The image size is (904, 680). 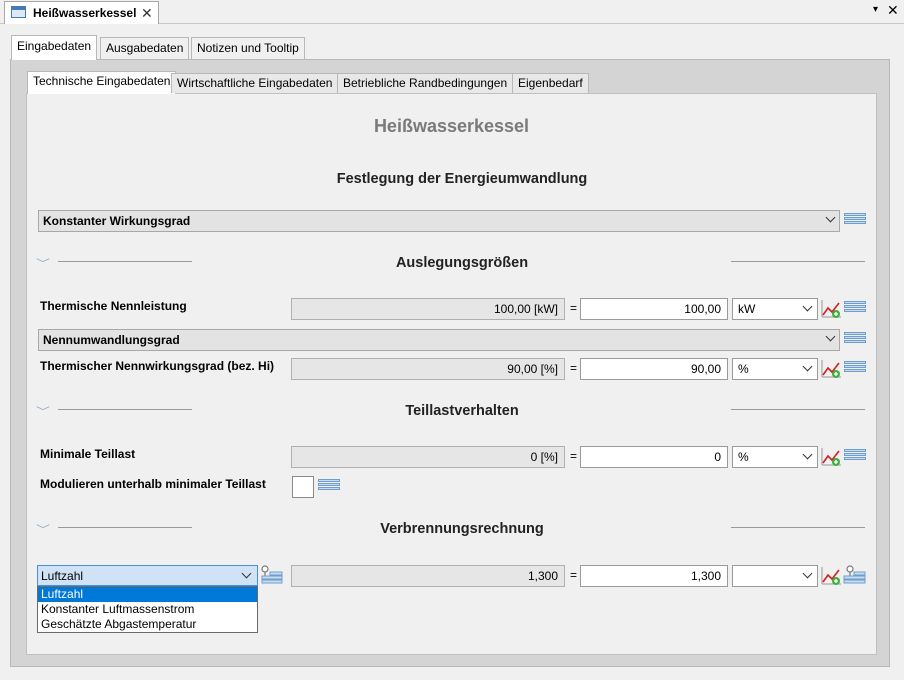 What do you see at coordinates (775, 457) in the screenshot?
I see `min-partload-unit-select: %` at bounding box center [775, 457].